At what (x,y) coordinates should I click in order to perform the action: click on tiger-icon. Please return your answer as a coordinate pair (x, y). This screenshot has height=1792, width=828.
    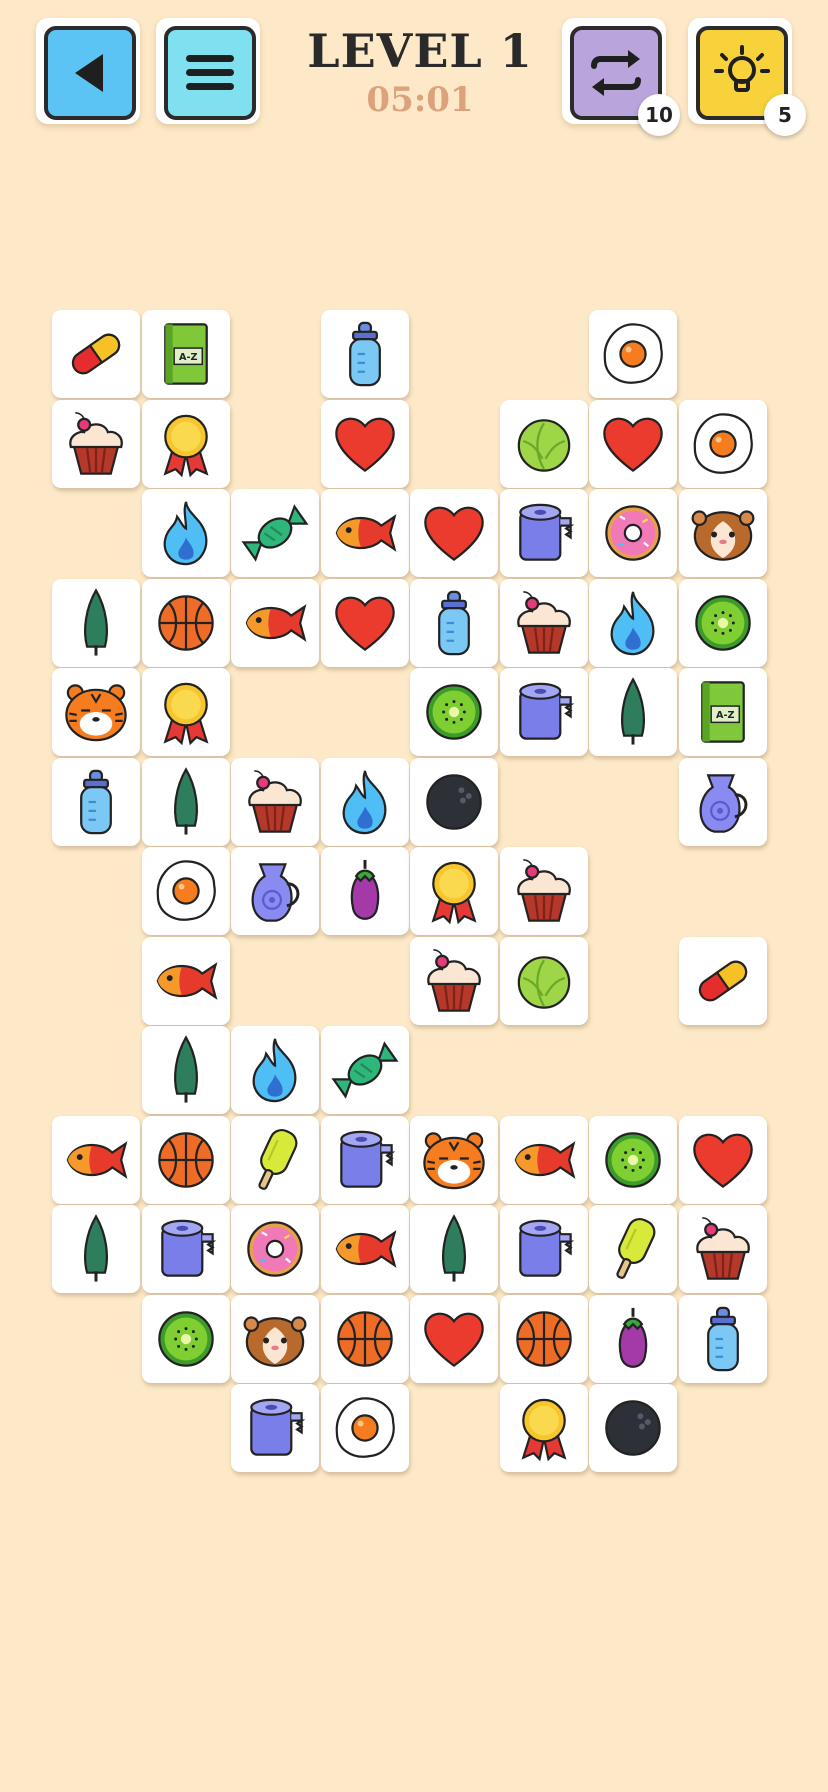
    Looking at the image, I should click on (96, 713).